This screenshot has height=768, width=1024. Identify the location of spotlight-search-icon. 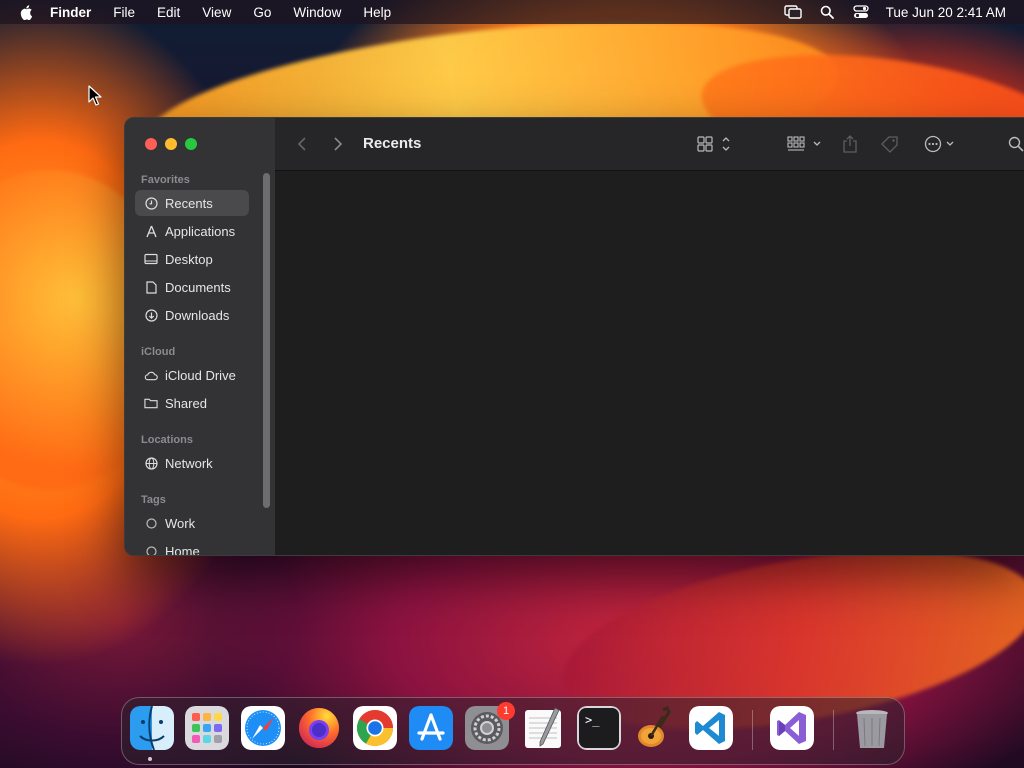
(827, 12).